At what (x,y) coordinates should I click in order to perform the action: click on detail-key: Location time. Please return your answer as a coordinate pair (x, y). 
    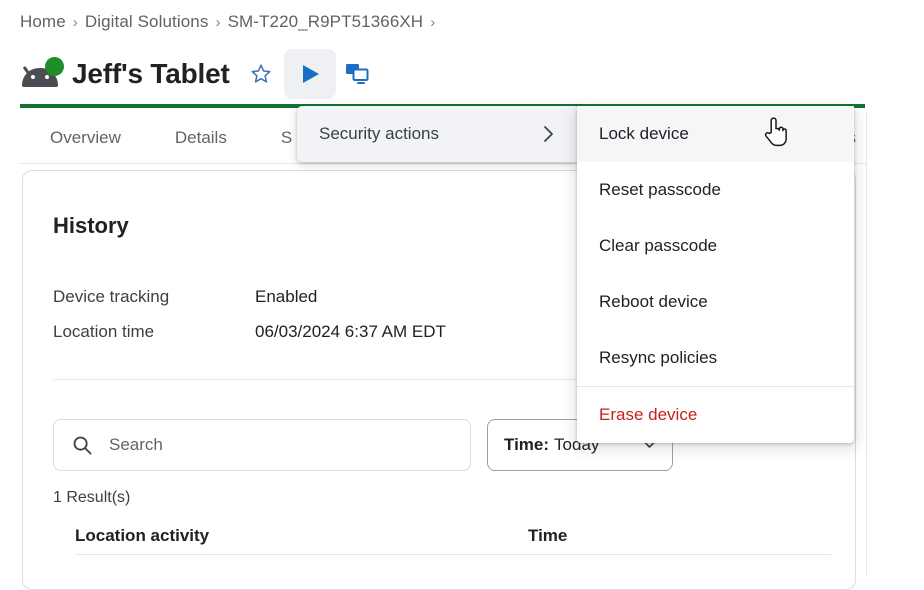
    Looking at the image, I should click on (104, 331).